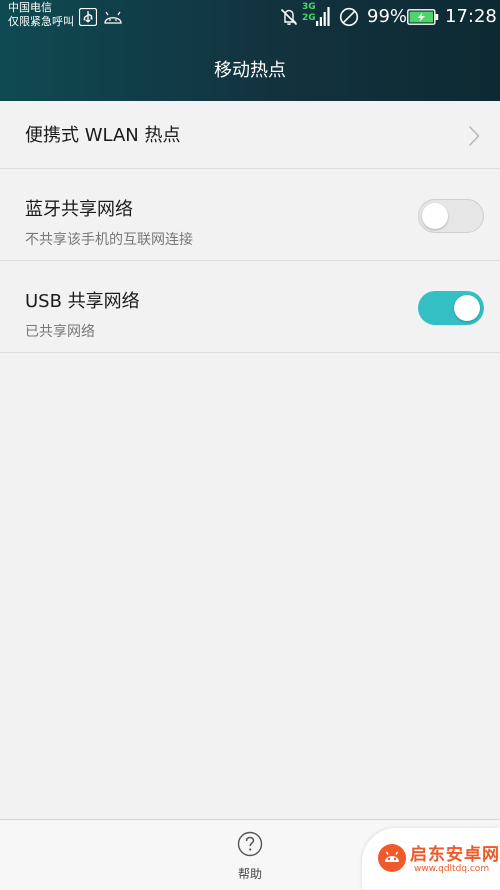 The height and width of the screenshot is (890, 500). What do you see at coordinates (452, 869) in the screenshot?
I see `watermark-url: www.qdltdq.com` at bounding box center [452, 869].